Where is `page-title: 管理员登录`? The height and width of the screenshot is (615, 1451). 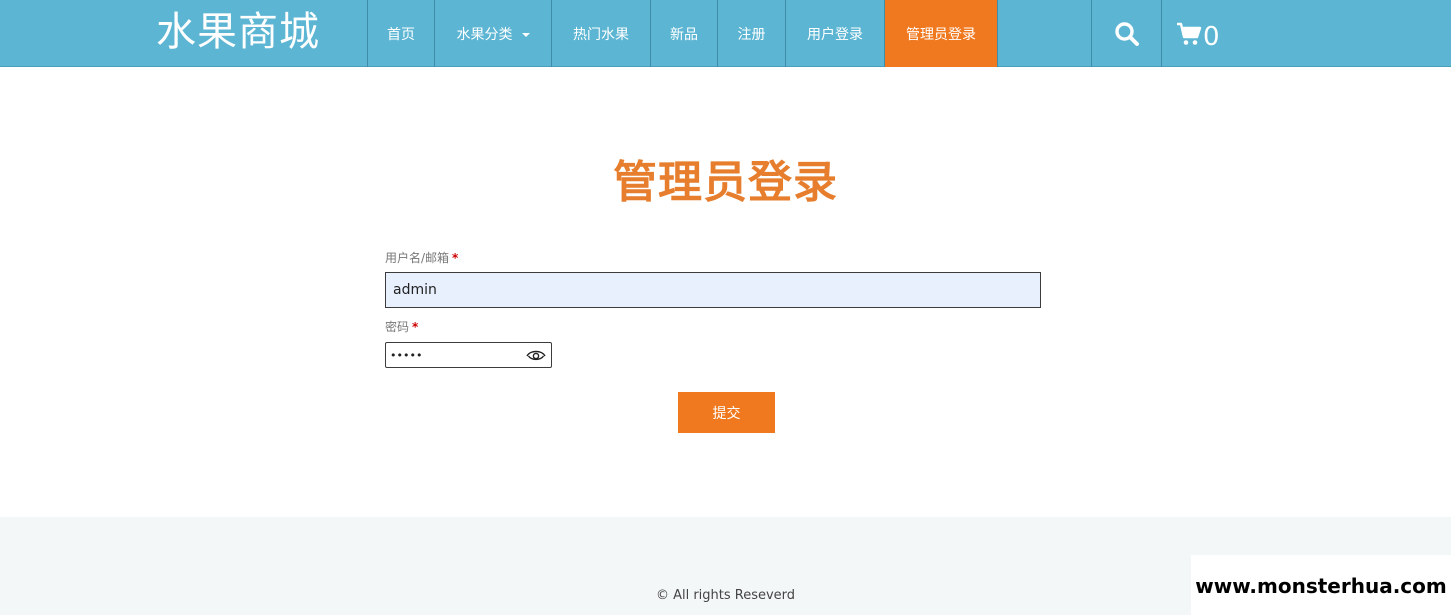 page-title: 管理员登录 is located at coordinates (725, 182).